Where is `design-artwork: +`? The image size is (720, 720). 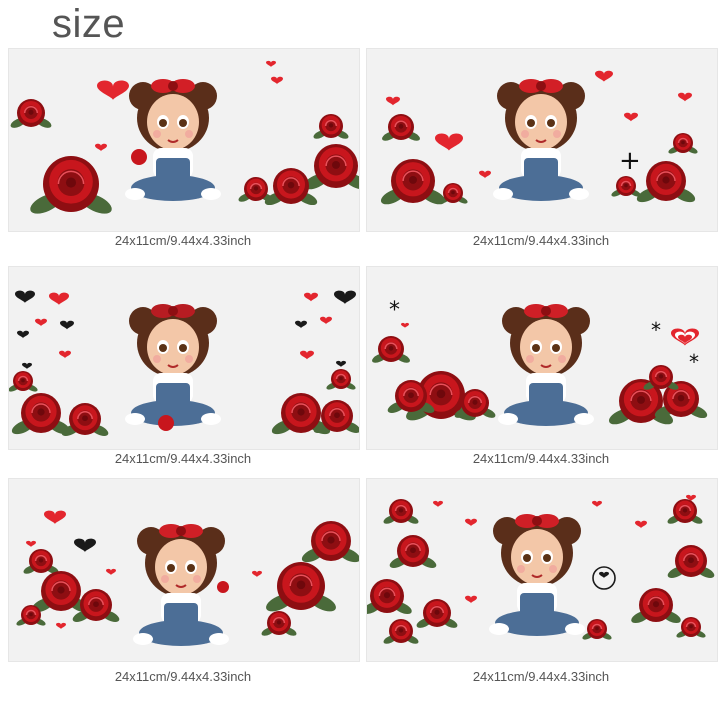
design-artwork: + is located at coordinates (539, 137).